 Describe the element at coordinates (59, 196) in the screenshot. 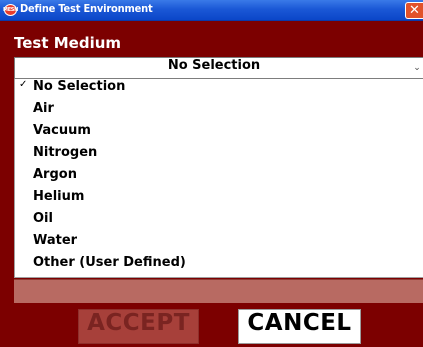

I see `option-label: Helium` at that location.